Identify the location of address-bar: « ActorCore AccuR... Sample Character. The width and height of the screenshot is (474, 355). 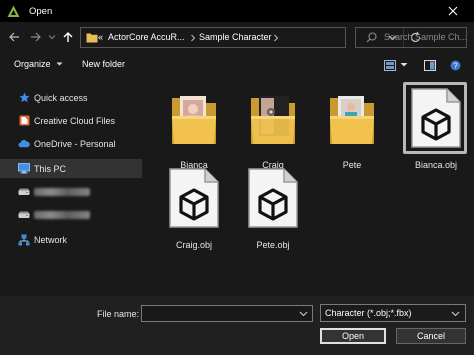
(250, 37).